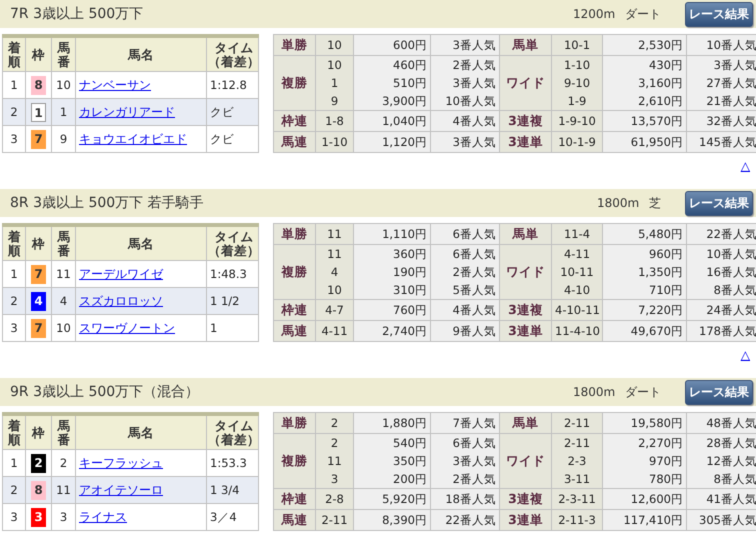 The height and width of the screenshot is (536, 756). Describe the element at coordinates (643, 391) in the screenshot. I see `track-type: ダート` at that location.